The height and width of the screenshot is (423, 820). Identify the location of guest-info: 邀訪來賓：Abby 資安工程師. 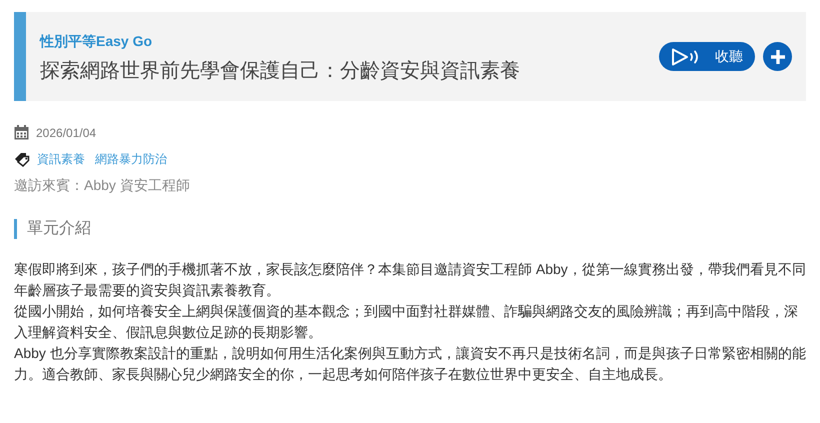
(102, 186).